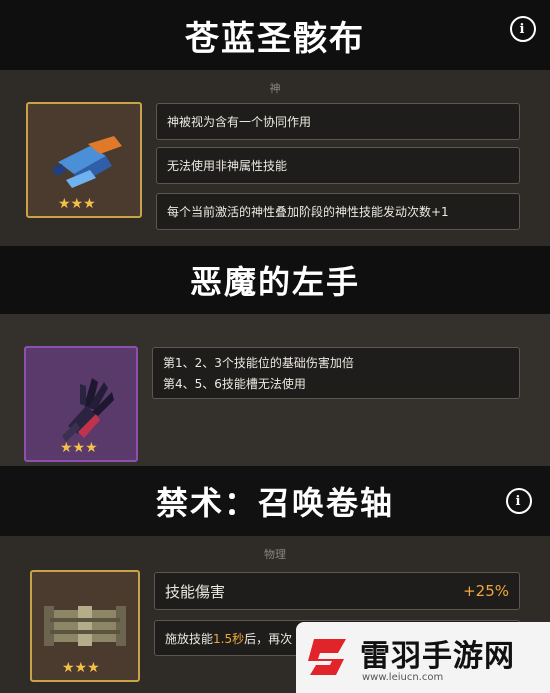 The width and height of the screenshot is (550, 693). What do you see at coordinates (338, 165) in the screenshot?
I see `effect-line: 无法使用非神属性技能` at bounding box center [338, 165].